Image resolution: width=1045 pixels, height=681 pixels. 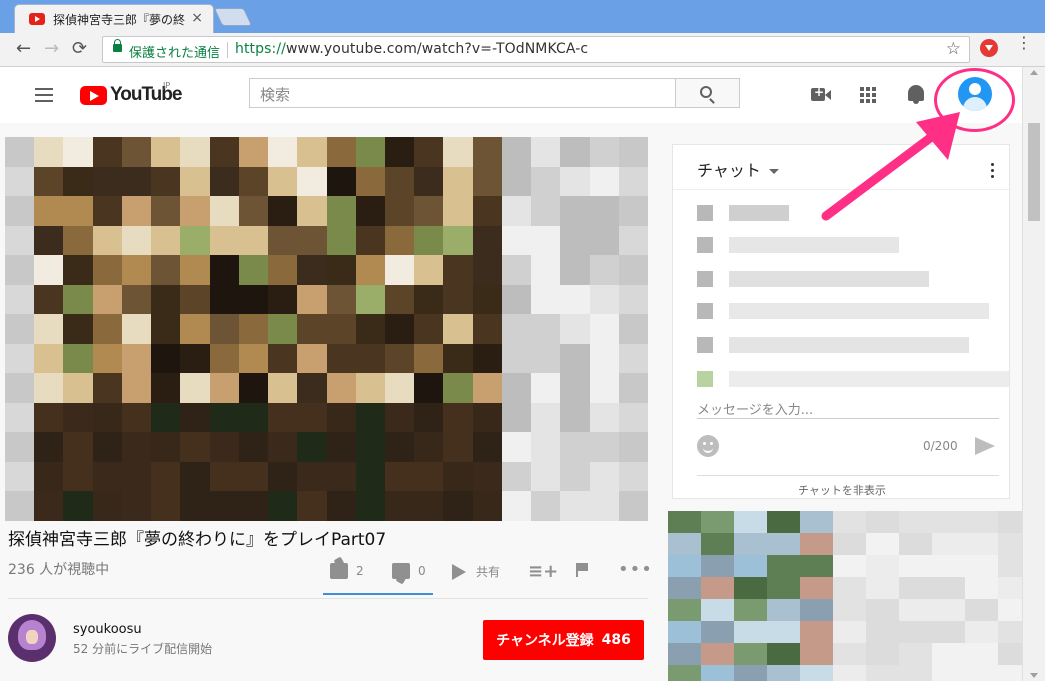 I want to click on hamburger-menu-icon, so click(x=44, y=95).